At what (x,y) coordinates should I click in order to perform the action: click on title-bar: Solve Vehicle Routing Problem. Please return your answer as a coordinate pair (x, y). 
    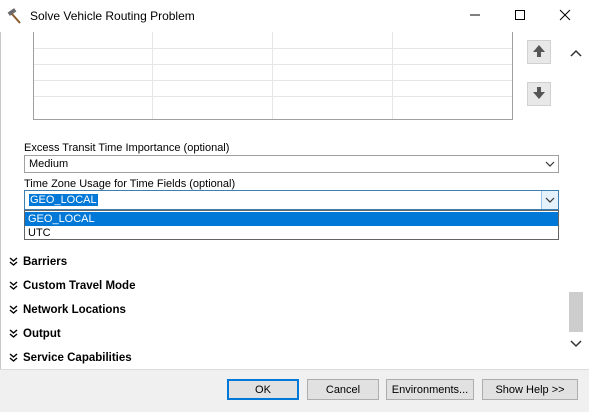
    Looking at the image, I should click on (294, 16).